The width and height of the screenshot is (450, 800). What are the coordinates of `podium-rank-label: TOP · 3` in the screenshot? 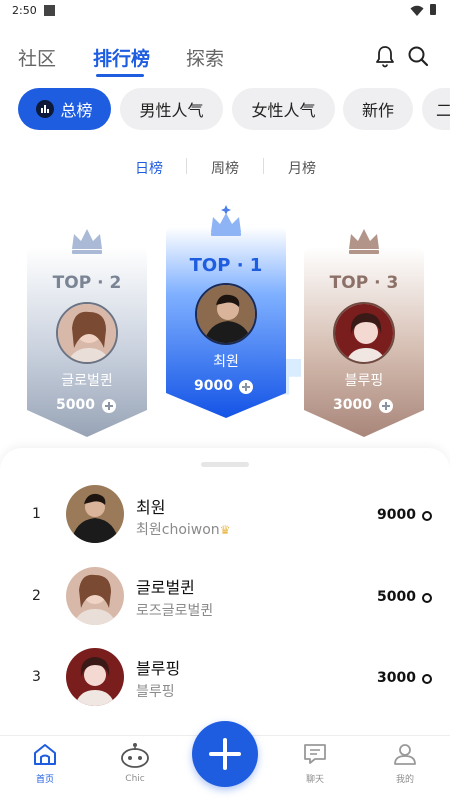 It's located at (364, 283).